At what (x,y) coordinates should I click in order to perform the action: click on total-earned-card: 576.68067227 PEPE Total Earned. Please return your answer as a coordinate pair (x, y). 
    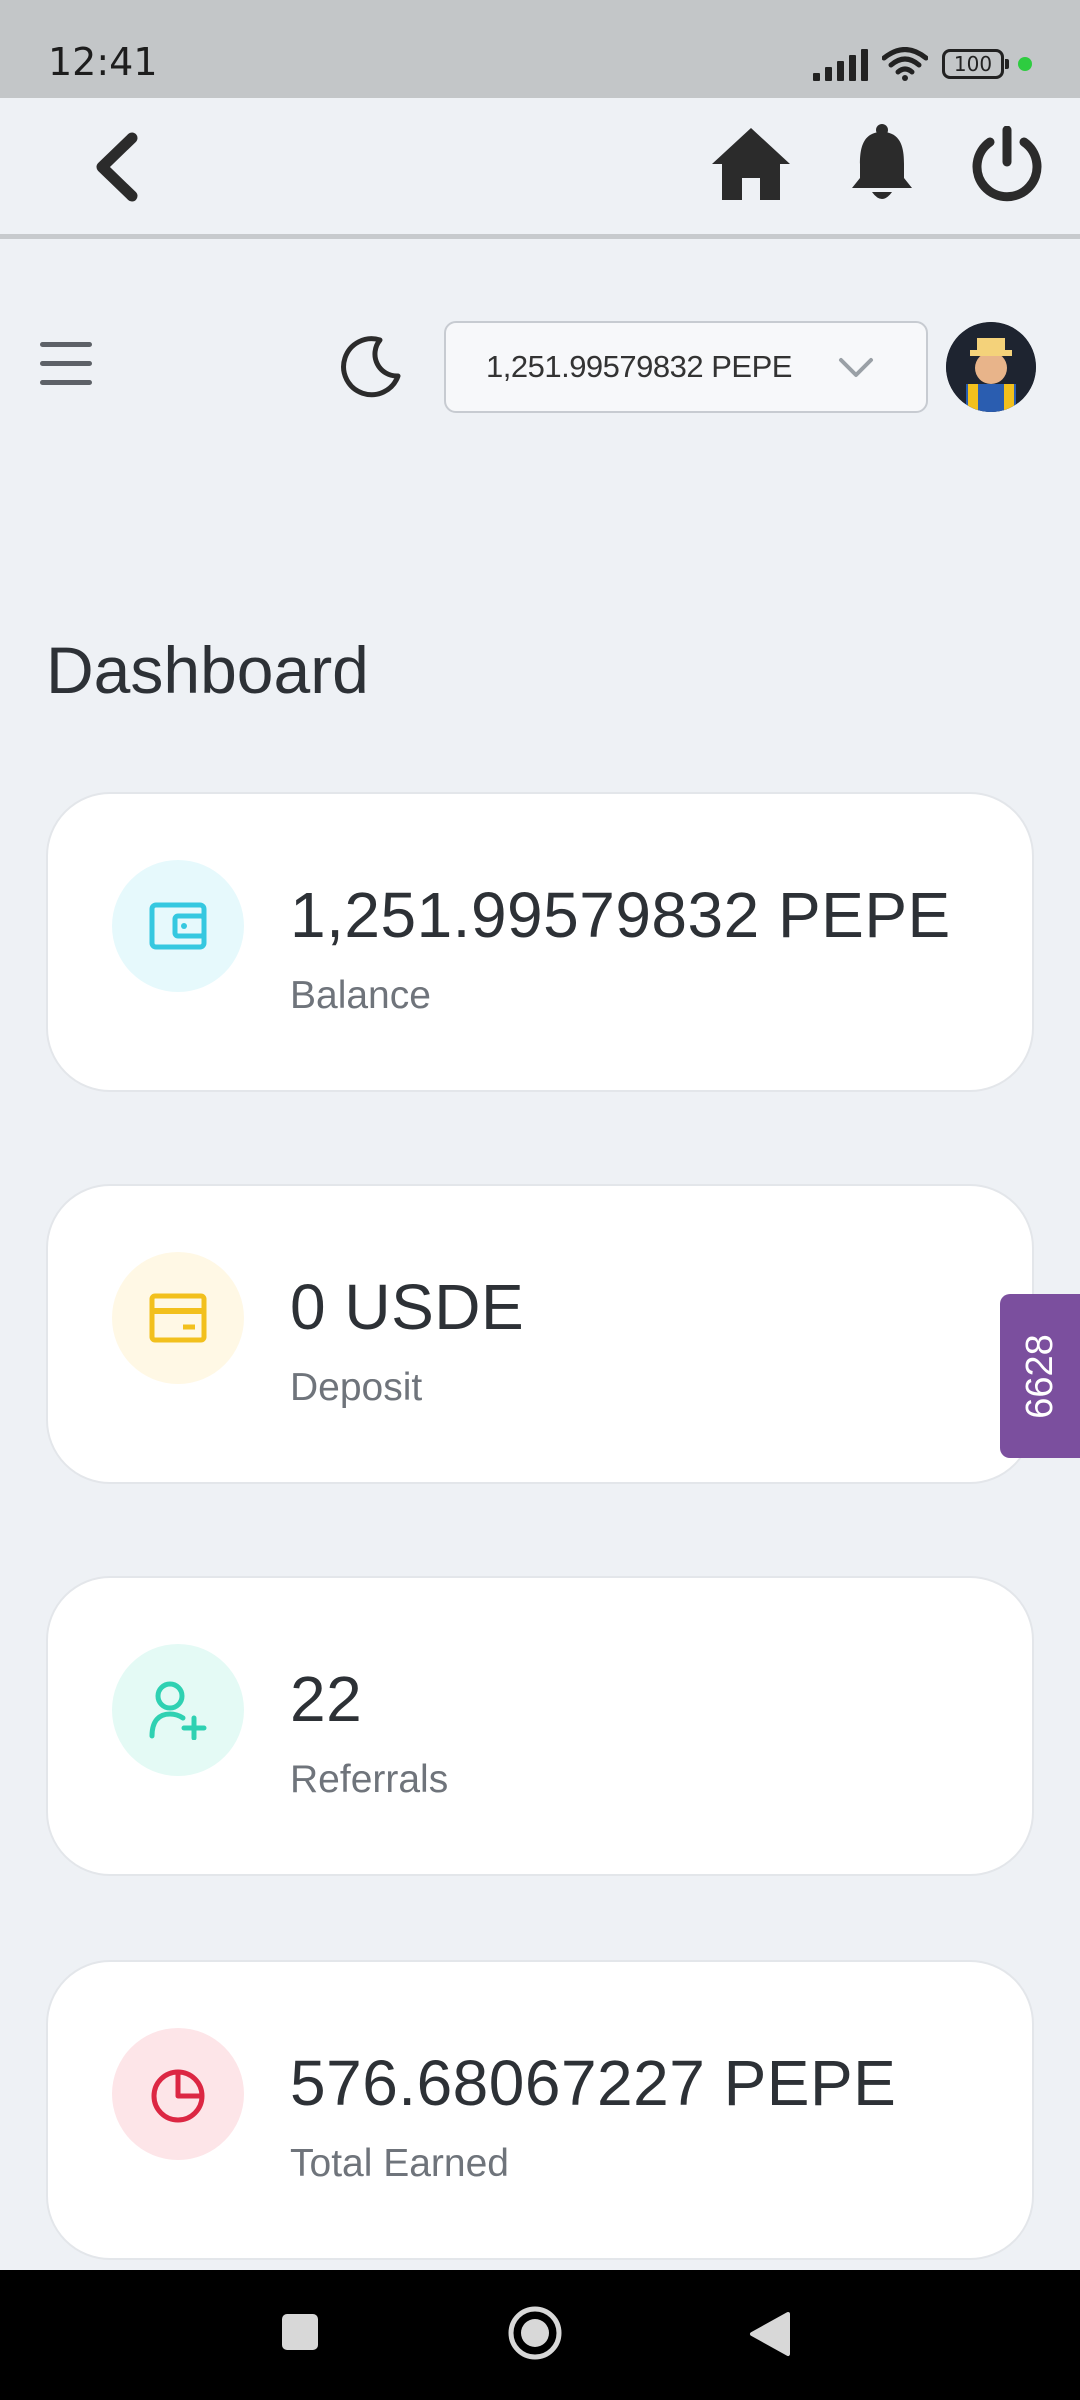
    Looking at the image, I should click on (540, 2110).